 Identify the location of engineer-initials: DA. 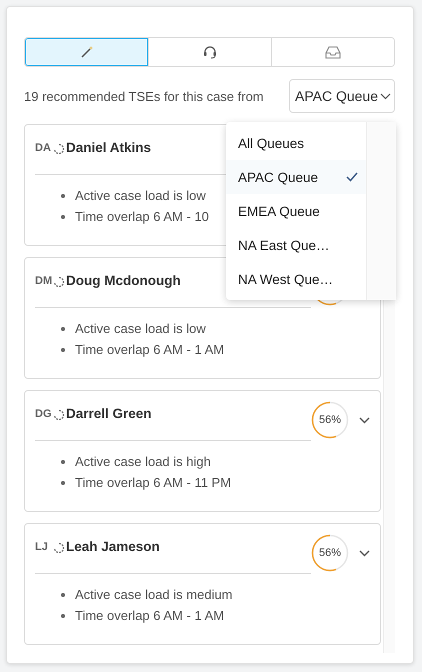
(43, 147).